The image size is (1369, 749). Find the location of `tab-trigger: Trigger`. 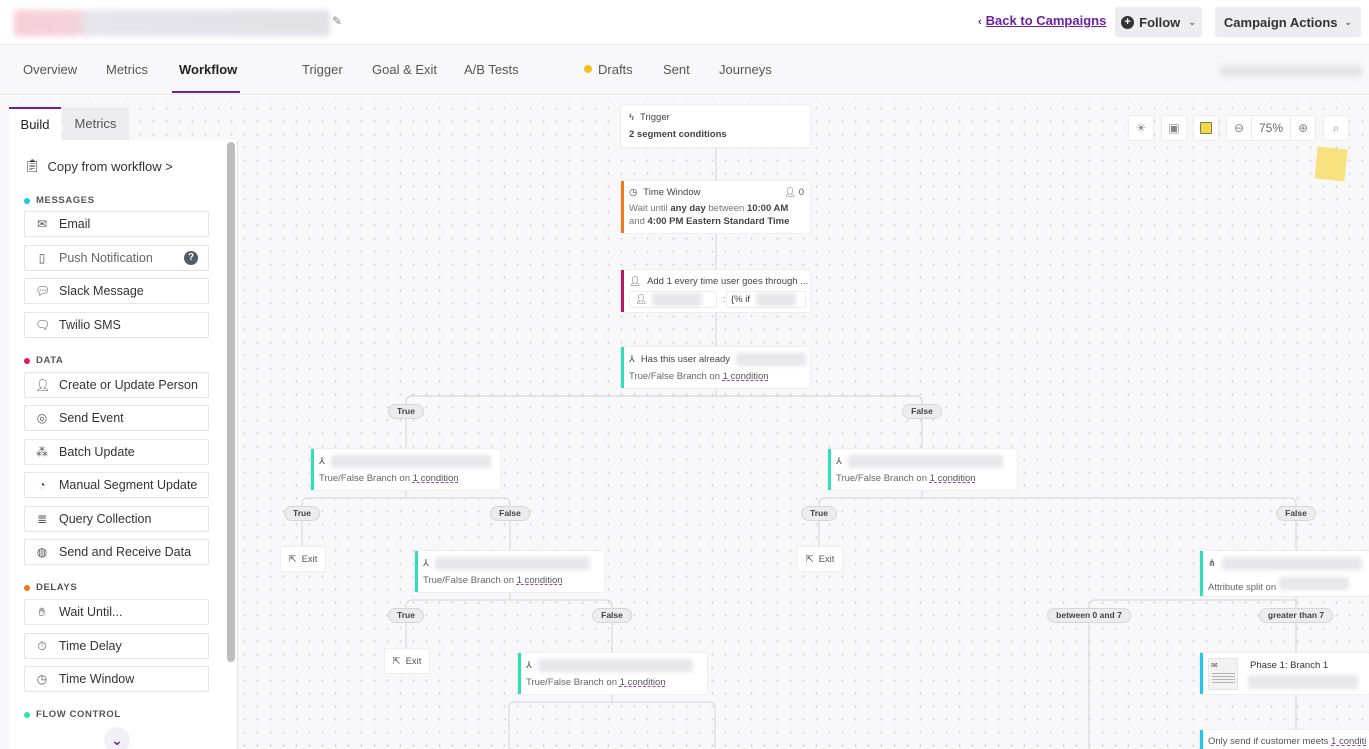

tab-trigger: Trigger is located at coordinates (322, 69).